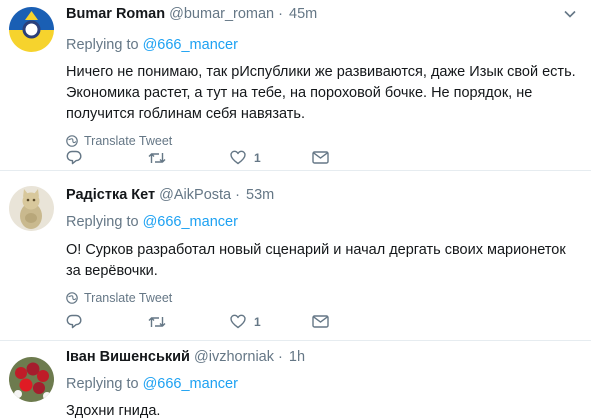 This screenshot has width=591, height=419. I want to click on flag-avatar-image, so click(31, 29).